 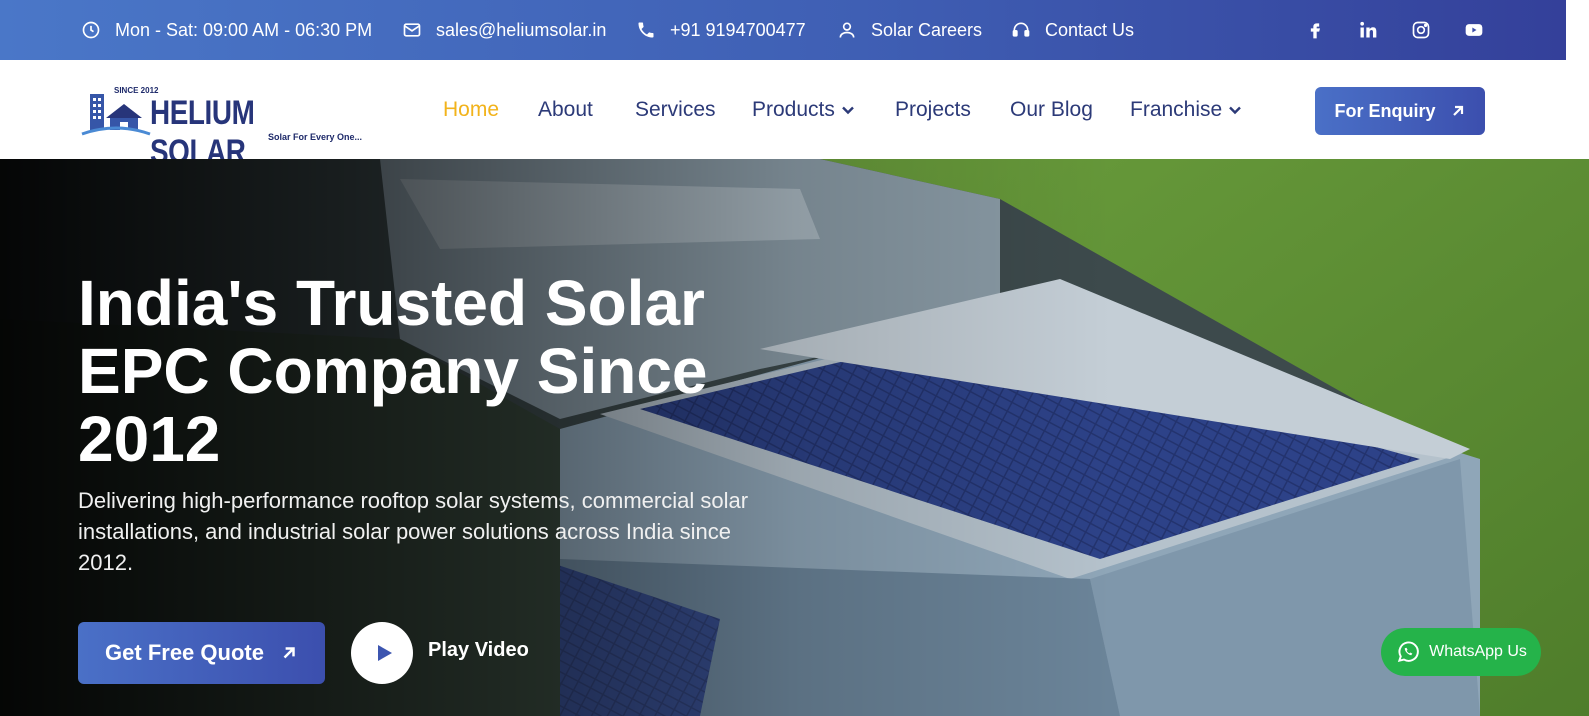 I want to click on whatsapp-button: WhatsApp Us, so click(x=1461, y=652).